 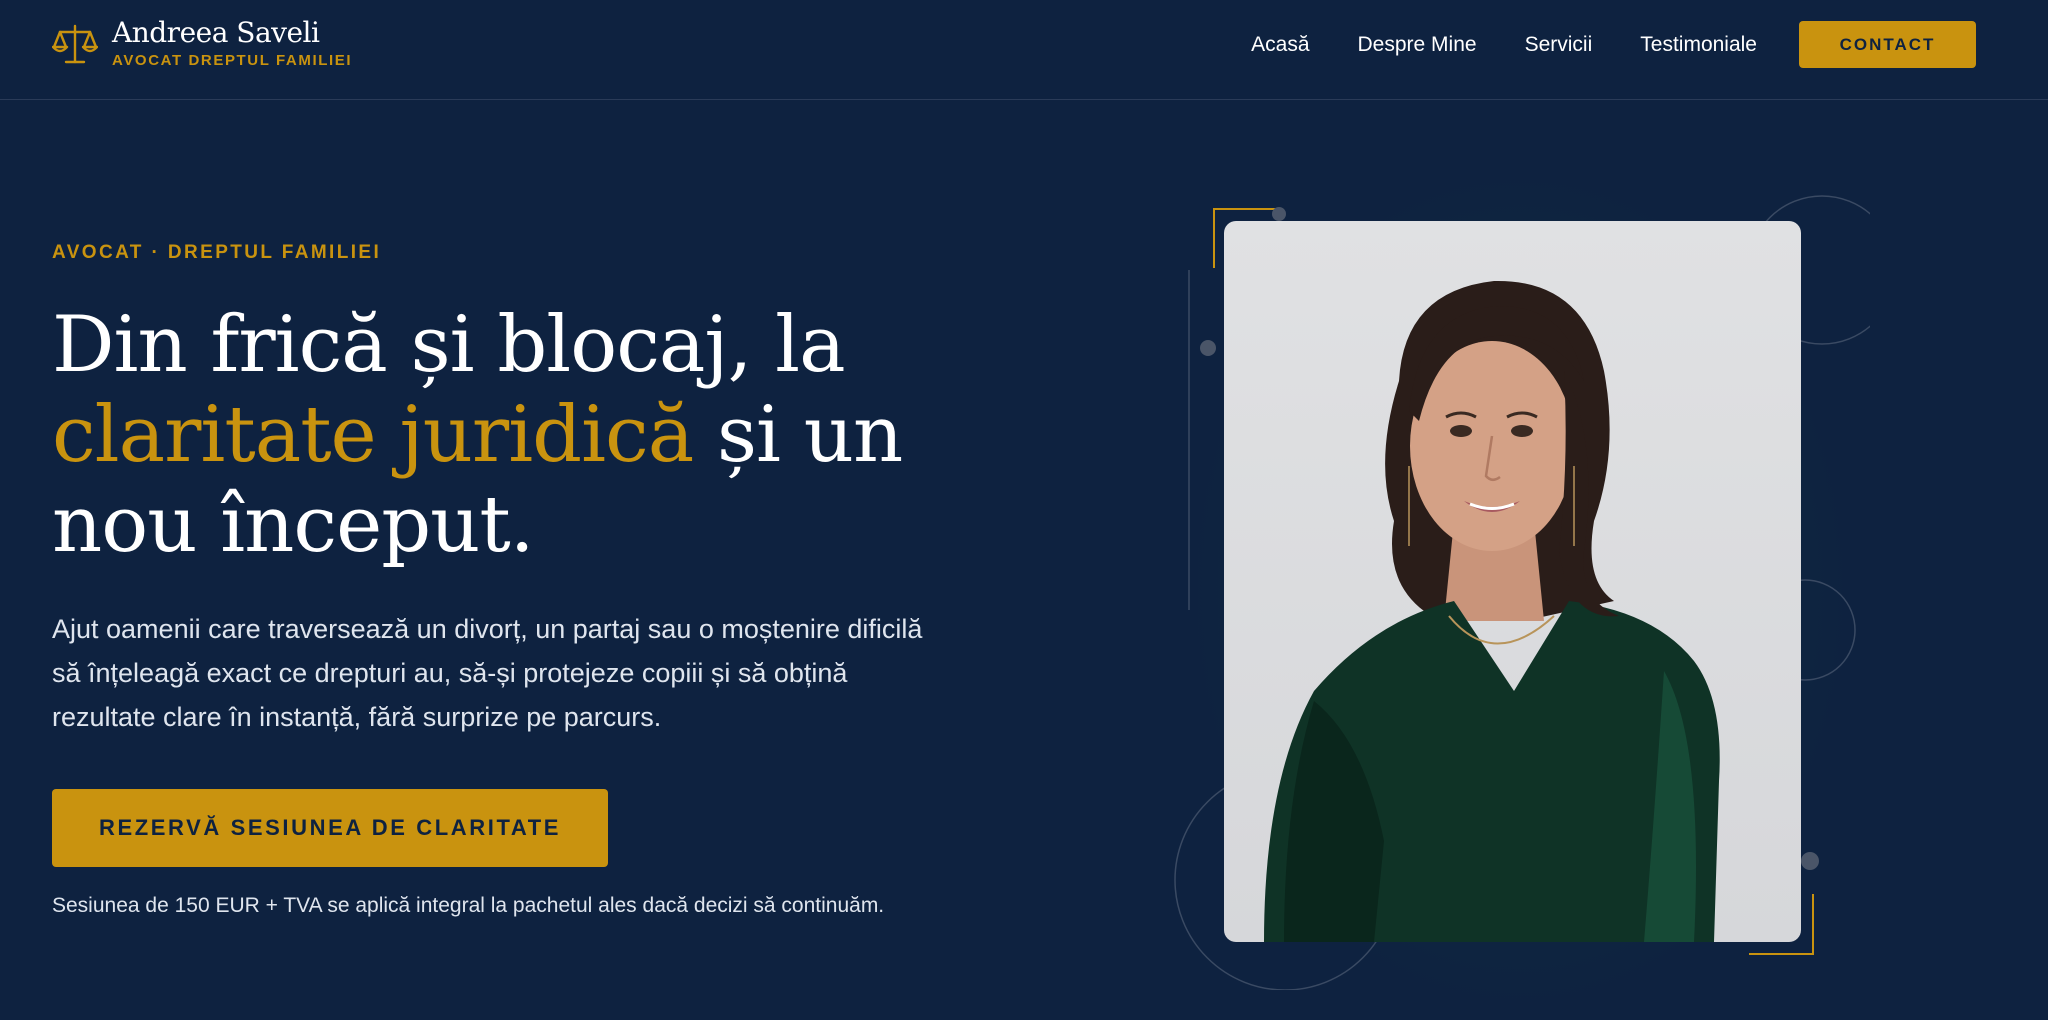 What do you see at coordinates (1559, 45) in the screenshot?
I see `nav-link-servicii: Servicii` at bounding box center [1559, 45].